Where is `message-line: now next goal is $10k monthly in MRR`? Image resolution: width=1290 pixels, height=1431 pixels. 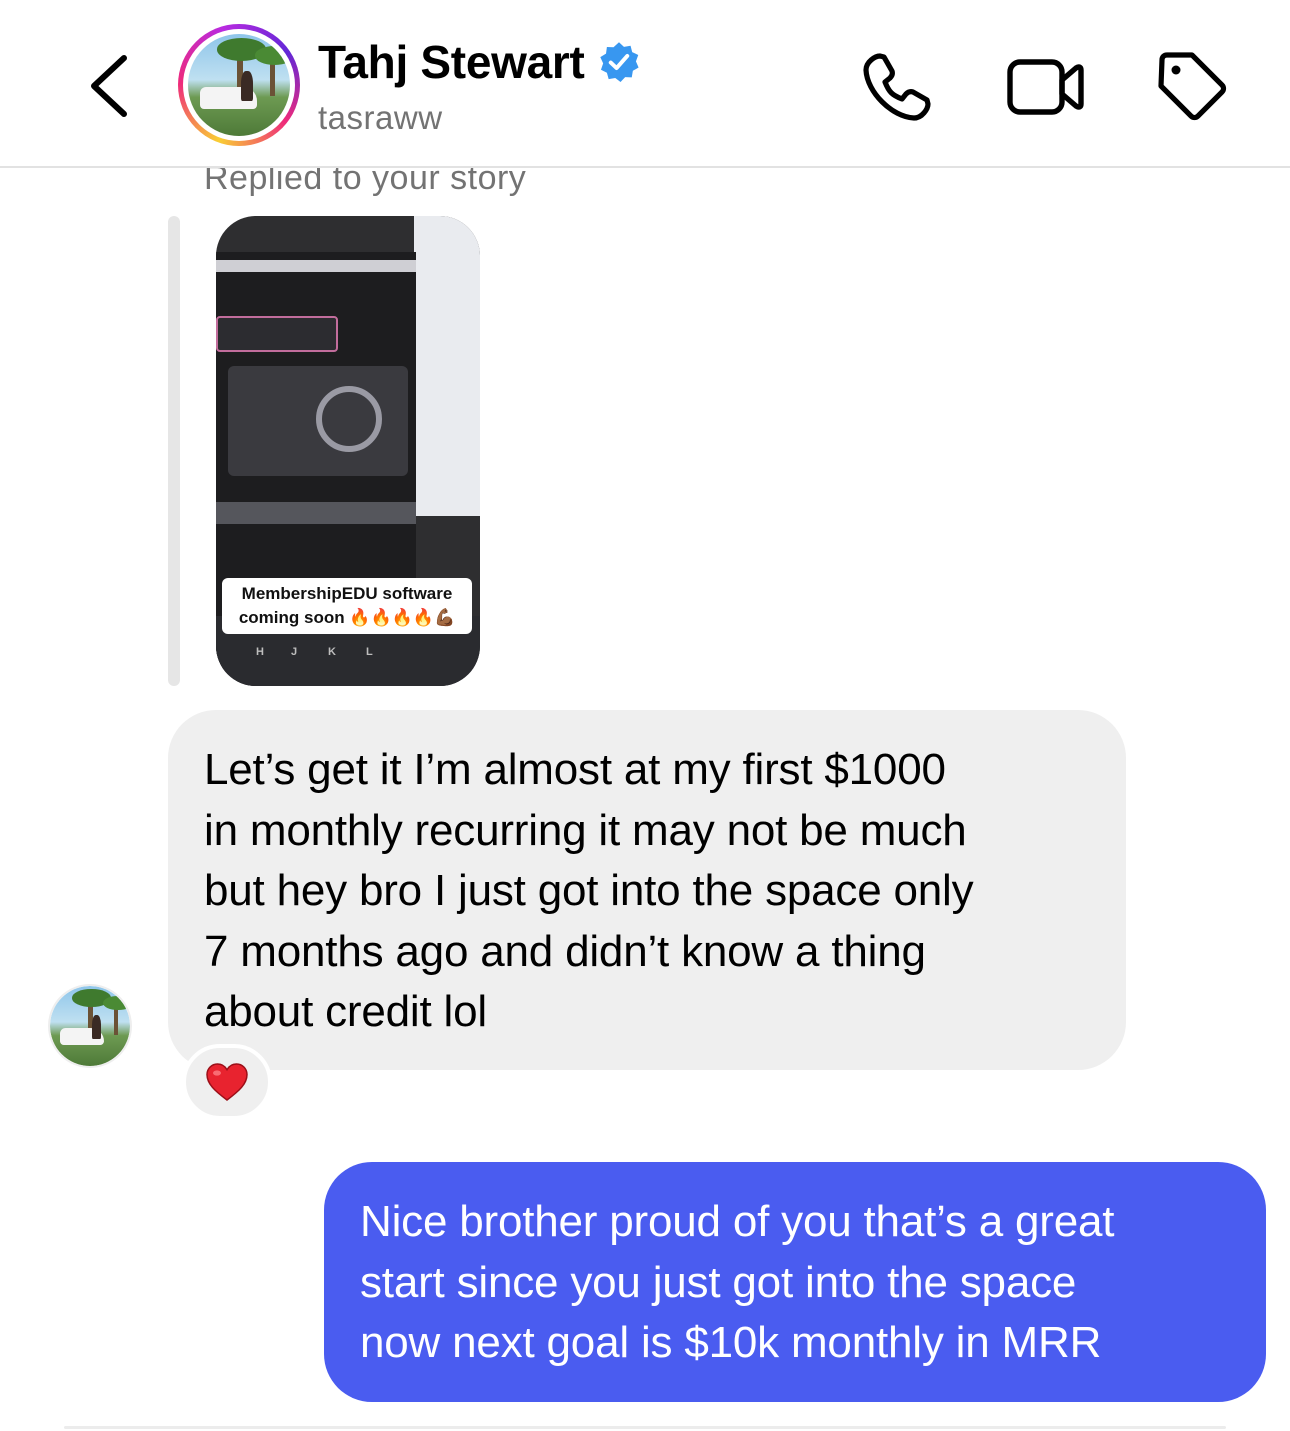 message-line: now next goal is $10k monthly in MRR is located at coordinates (731, 1342).